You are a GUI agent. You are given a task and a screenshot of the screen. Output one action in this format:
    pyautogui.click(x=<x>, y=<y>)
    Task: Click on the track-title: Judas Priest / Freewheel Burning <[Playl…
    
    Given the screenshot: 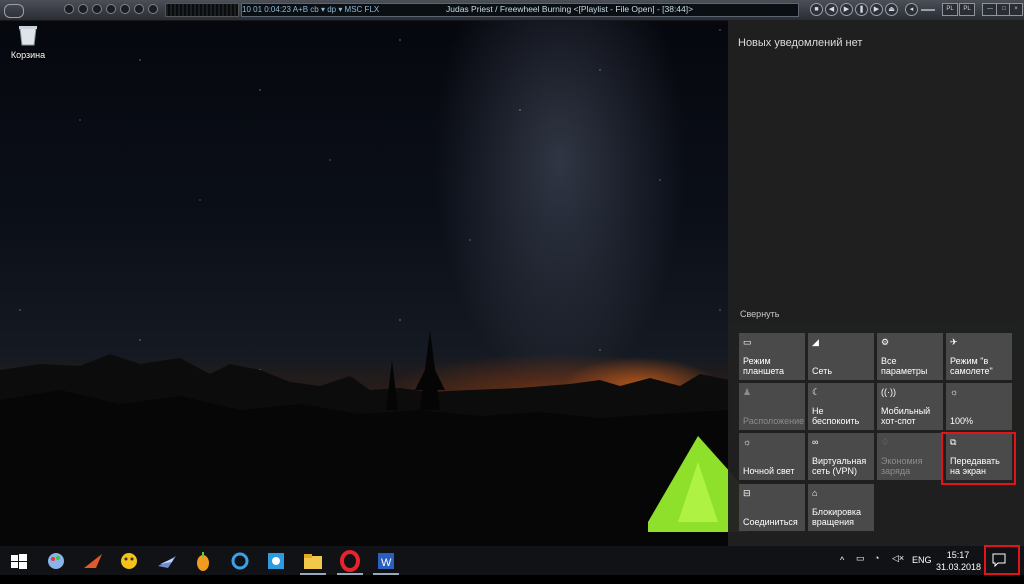 What is the action you would take?
    pyautogui.click(x=570, y=9)
    